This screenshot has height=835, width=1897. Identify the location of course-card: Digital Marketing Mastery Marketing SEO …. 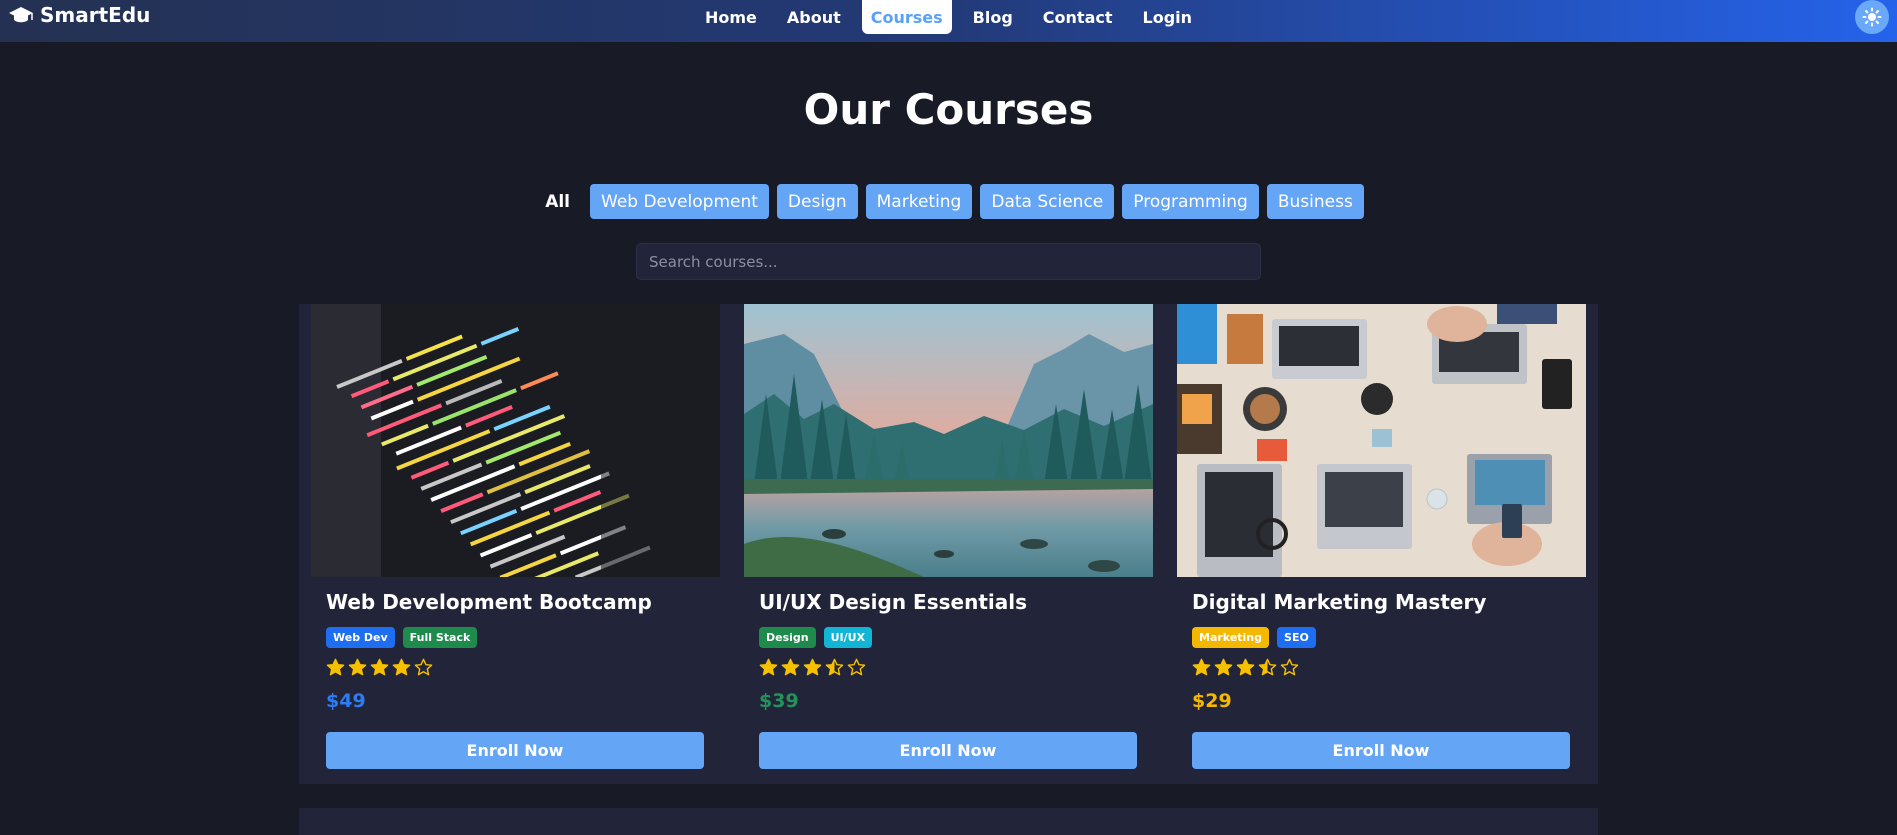
(1375, 544).